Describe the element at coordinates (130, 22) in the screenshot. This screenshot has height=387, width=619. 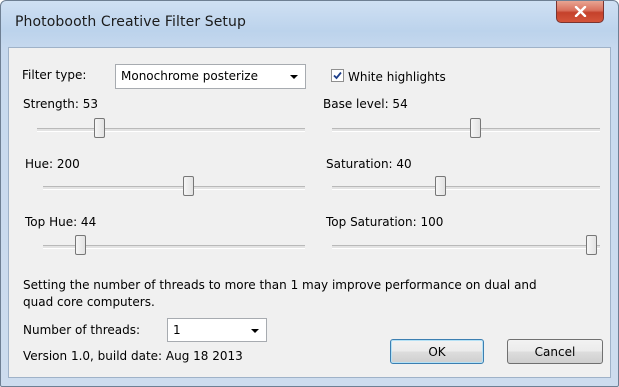
I see `window-title: Photobooth Creative Filter Setup` at that location.